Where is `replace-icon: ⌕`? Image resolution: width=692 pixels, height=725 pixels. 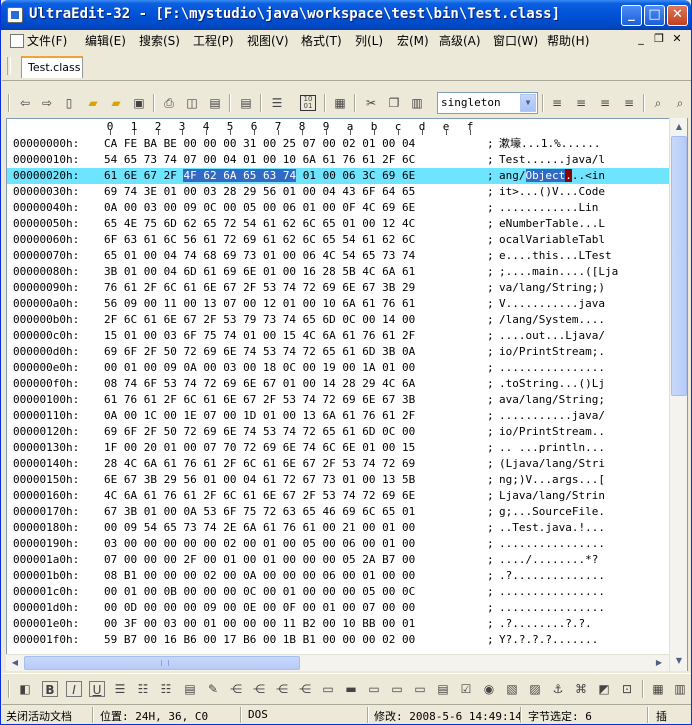 replace-icon: ⌕ is located at coordinates (680, 103).